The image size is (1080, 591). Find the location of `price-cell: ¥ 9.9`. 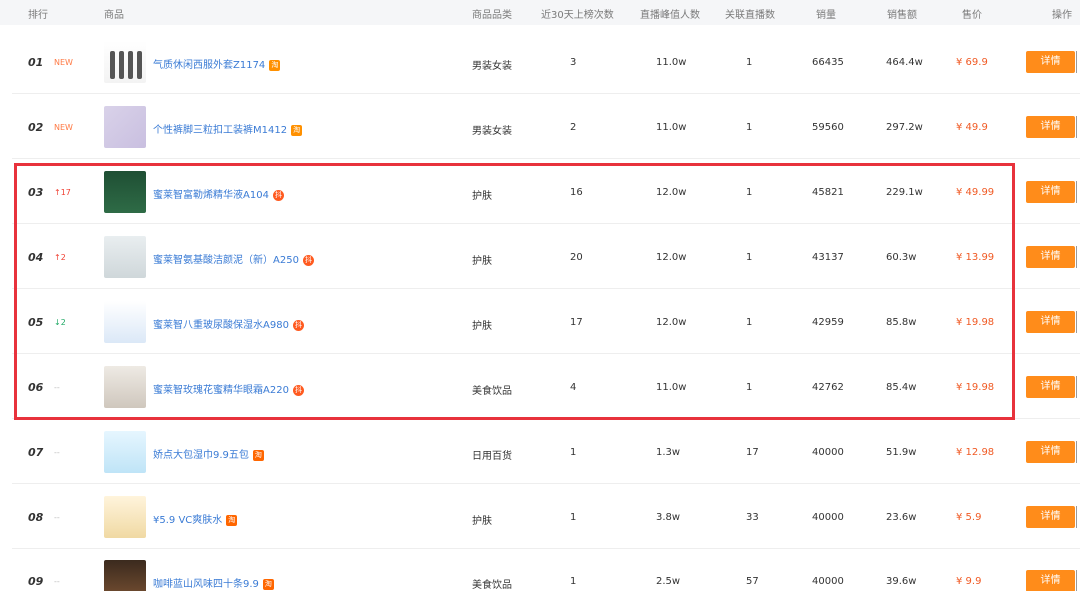

price-cell: ¥ 9.9 is located at coordinates (969, 581).